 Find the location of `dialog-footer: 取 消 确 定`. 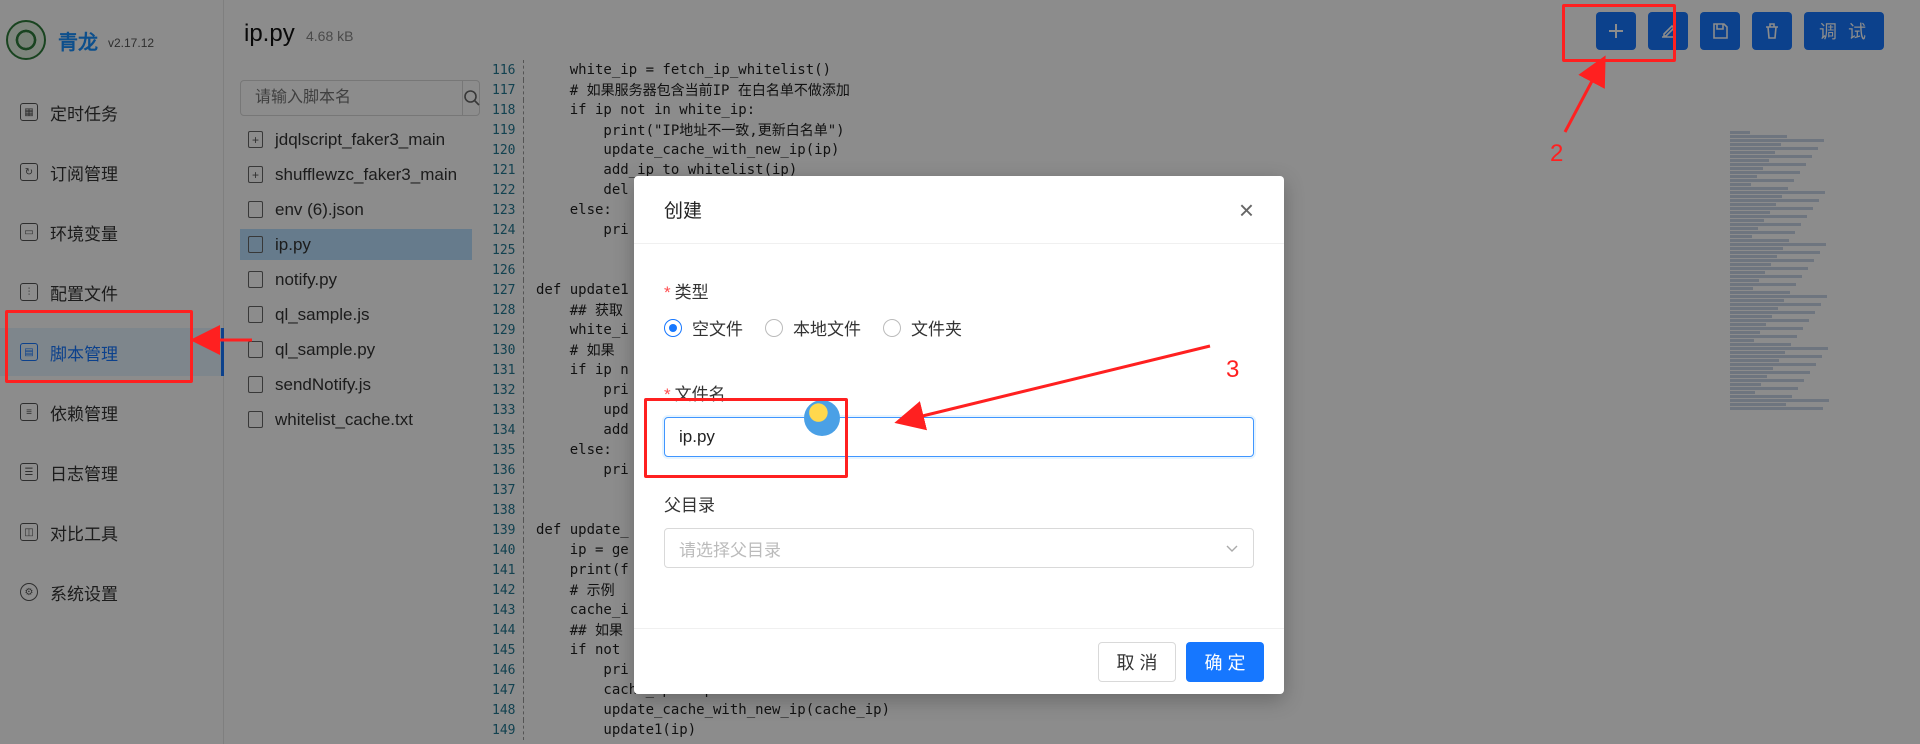

dialog-footer: 取 消 确 定 is located at coordinates (959, 661).